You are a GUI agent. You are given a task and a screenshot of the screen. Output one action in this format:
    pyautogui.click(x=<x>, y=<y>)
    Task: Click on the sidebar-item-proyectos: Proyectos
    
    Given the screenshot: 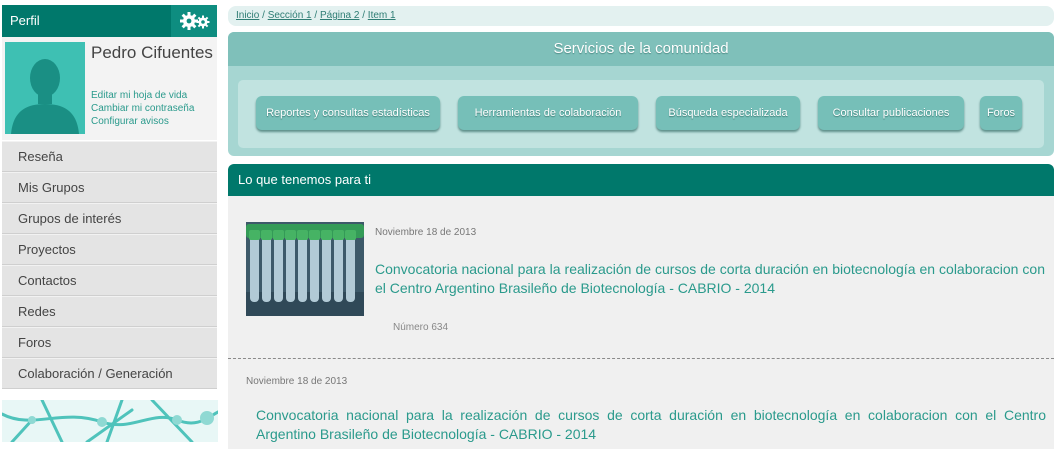 What is the action you would take?
    pyautogui.click(x=109, y=249)
    